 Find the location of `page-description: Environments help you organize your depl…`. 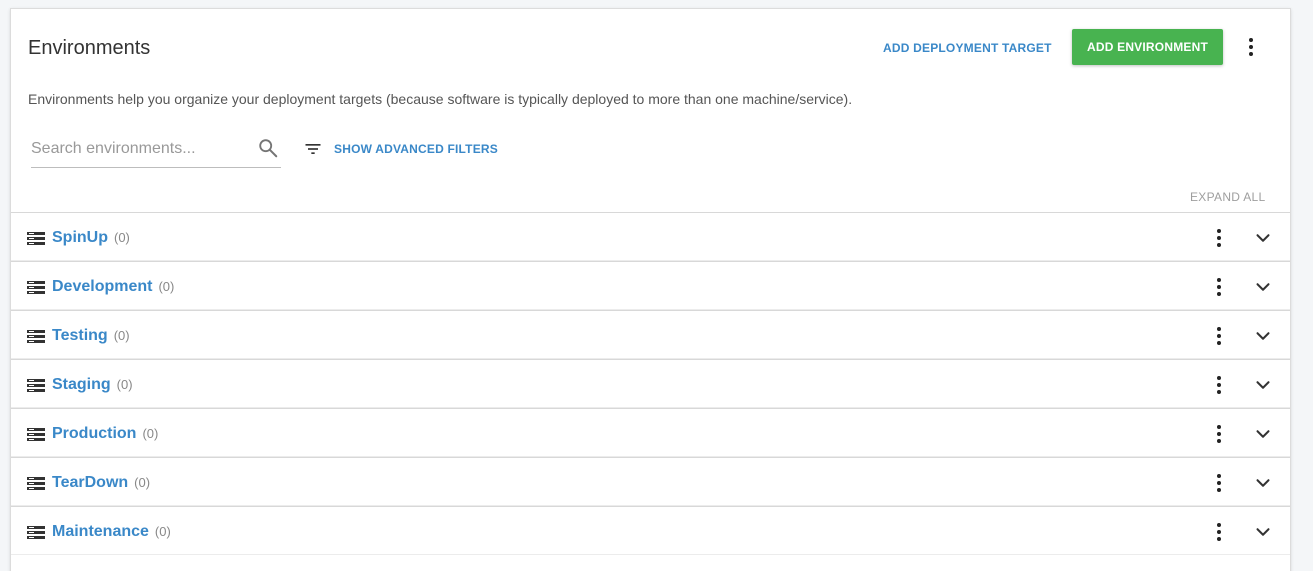

page-description: Environments help you organize your depl… is located at coordinates (440, 99).